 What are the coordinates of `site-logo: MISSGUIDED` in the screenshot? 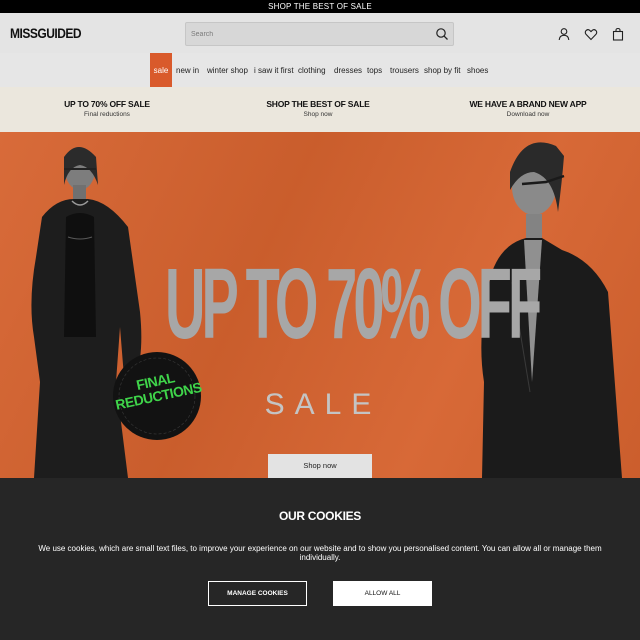 It's located at (46, 33).